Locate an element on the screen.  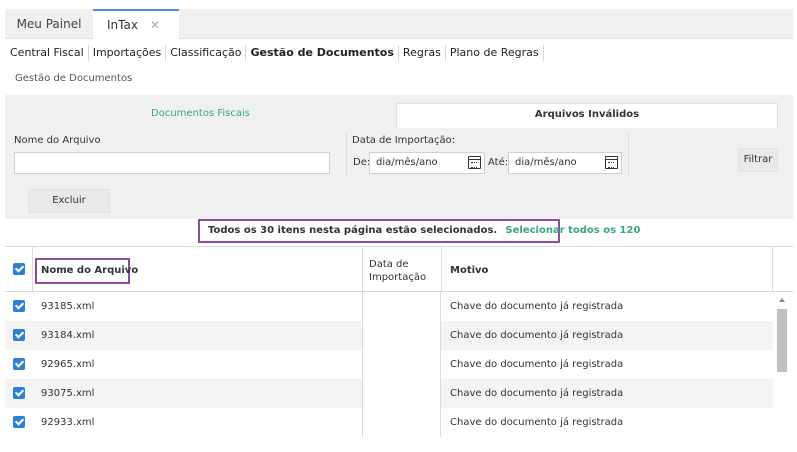
date-to-input: dia/mês/ano is located at coordinates (565, 163).